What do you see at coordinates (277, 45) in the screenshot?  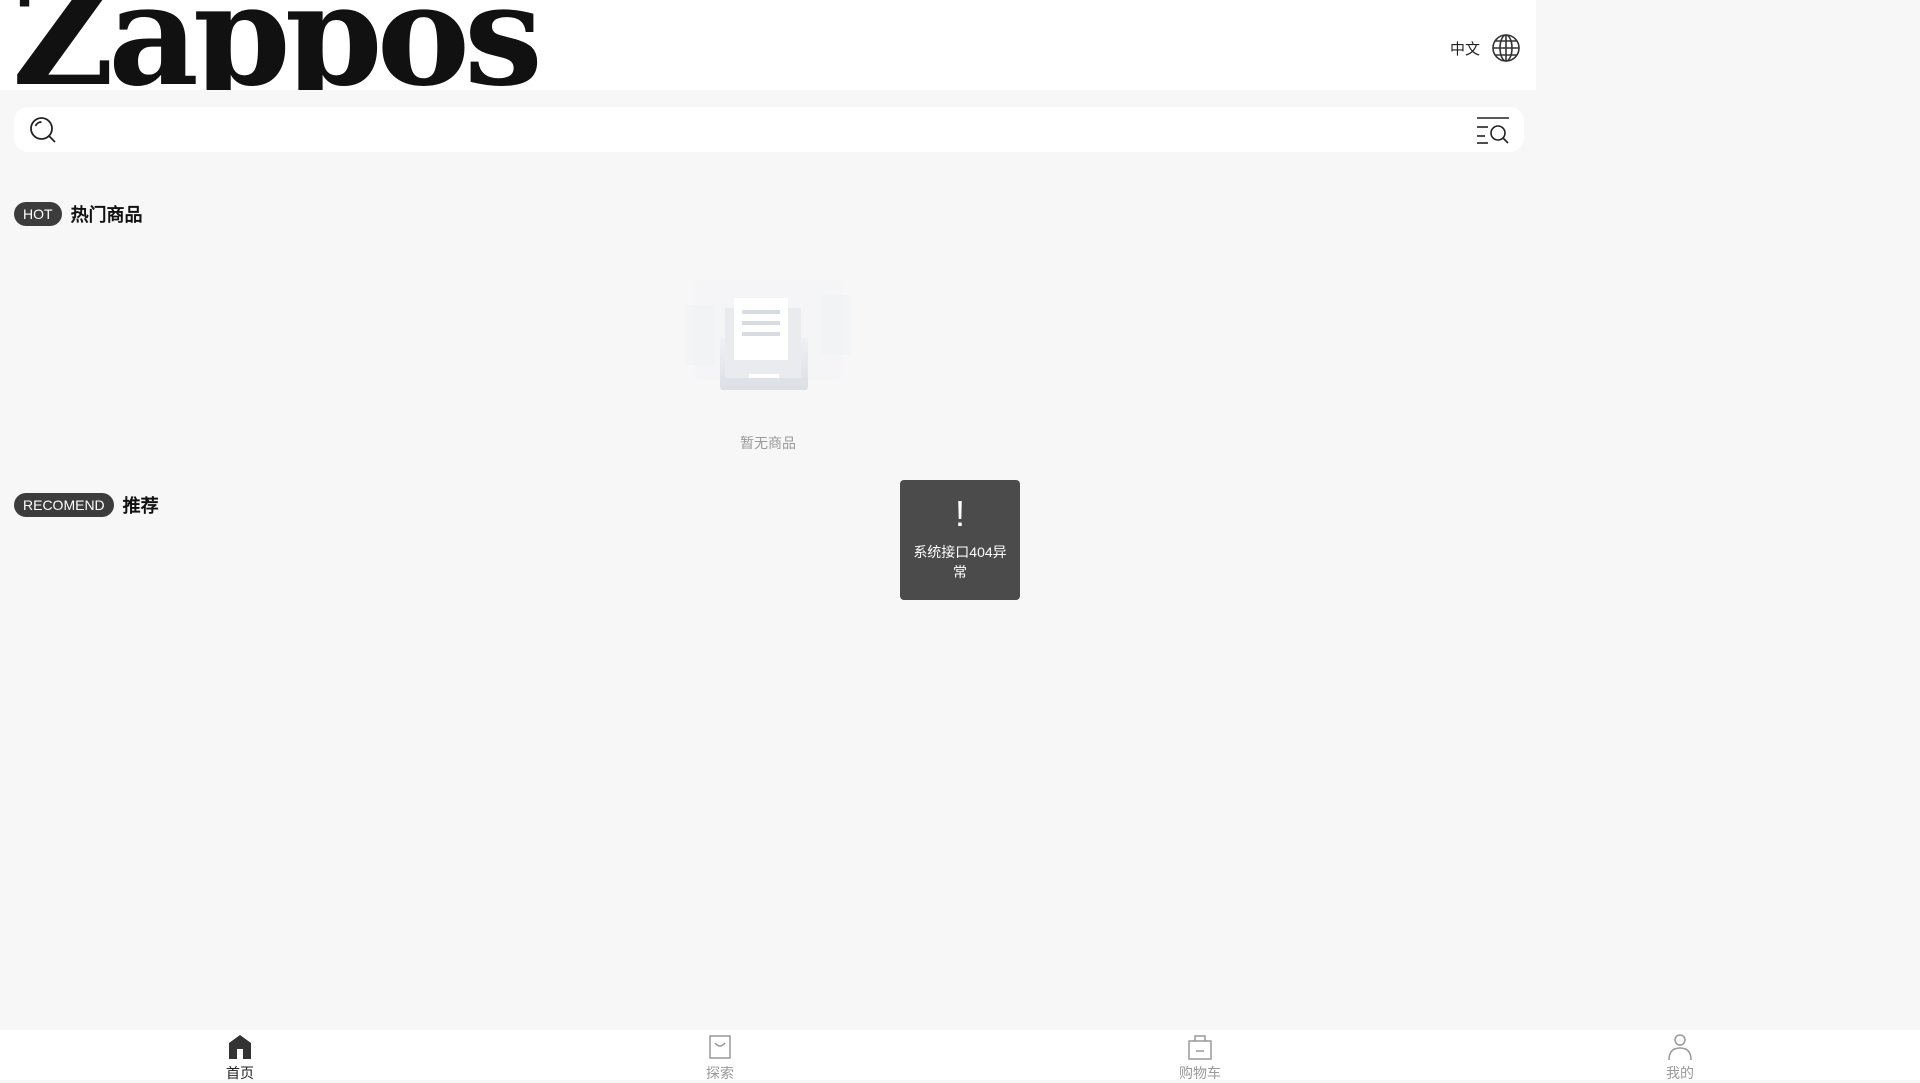 I see `zappos-logo: Zappos` at bounding box center [277, 45].